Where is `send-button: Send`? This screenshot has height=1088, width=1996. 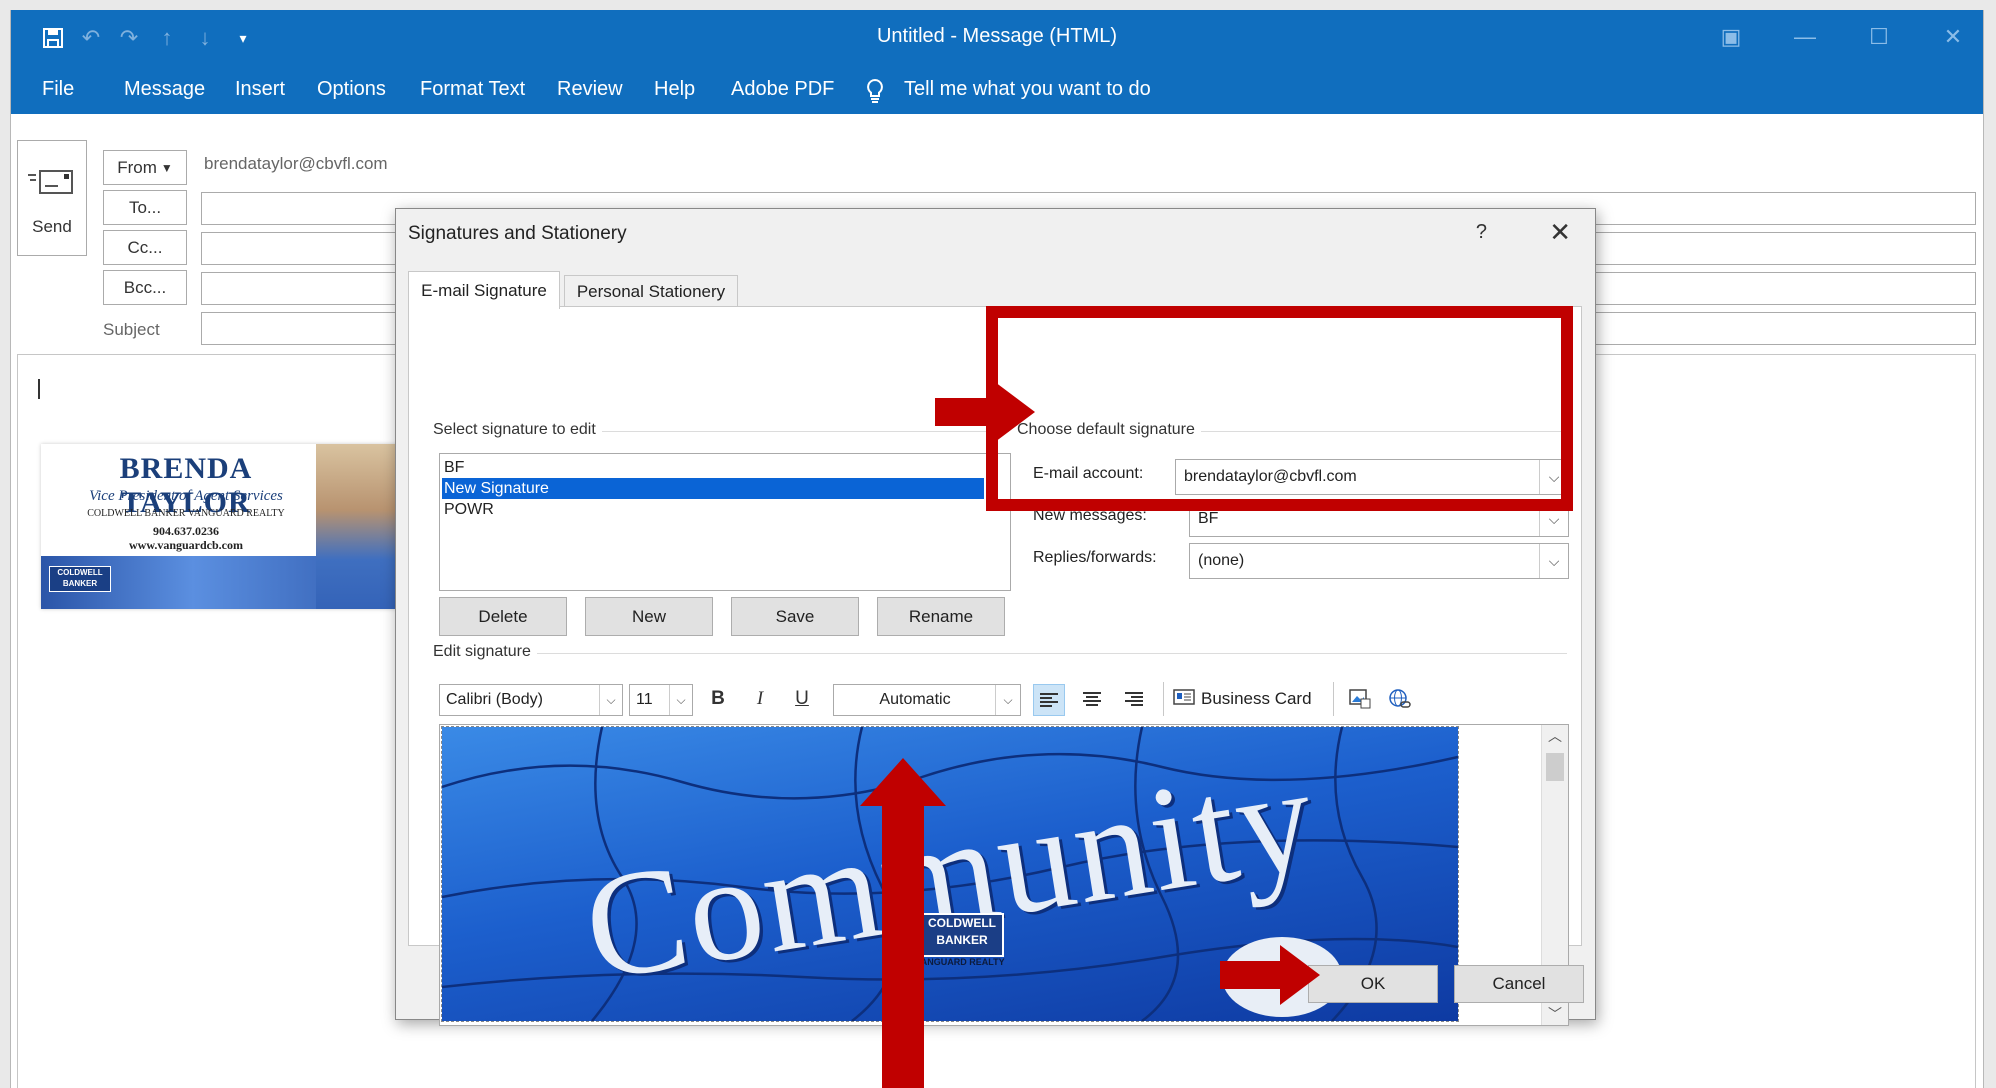
send-button: Send is located at coordinates (52, 198).